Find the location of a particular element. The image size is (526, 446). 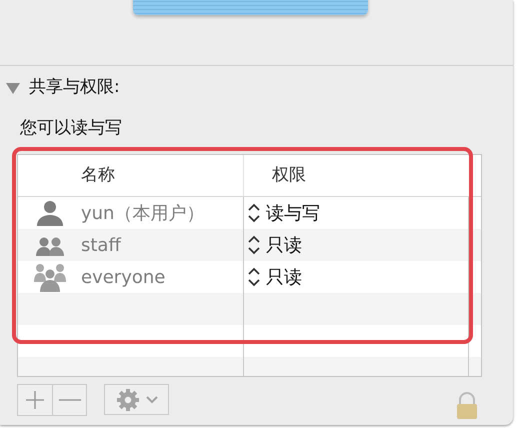

column-header: 名称 is located at coordinates (98, 175).